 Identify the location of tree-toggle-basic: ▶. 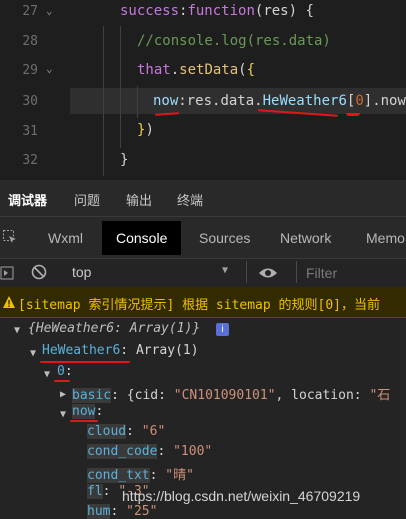
(63, 393).